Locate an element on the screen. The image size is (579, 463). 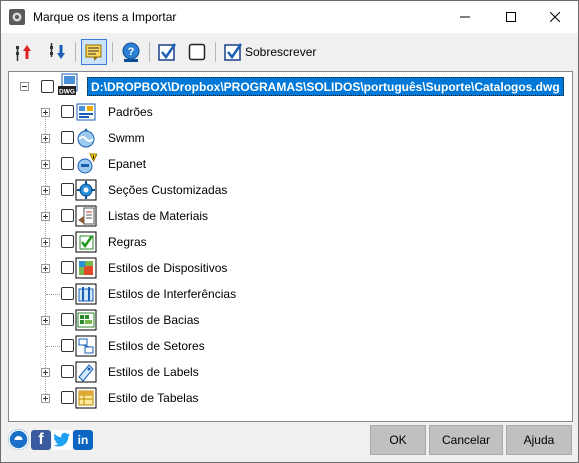
interference-styles-icon is located at coordinates (86, 294).